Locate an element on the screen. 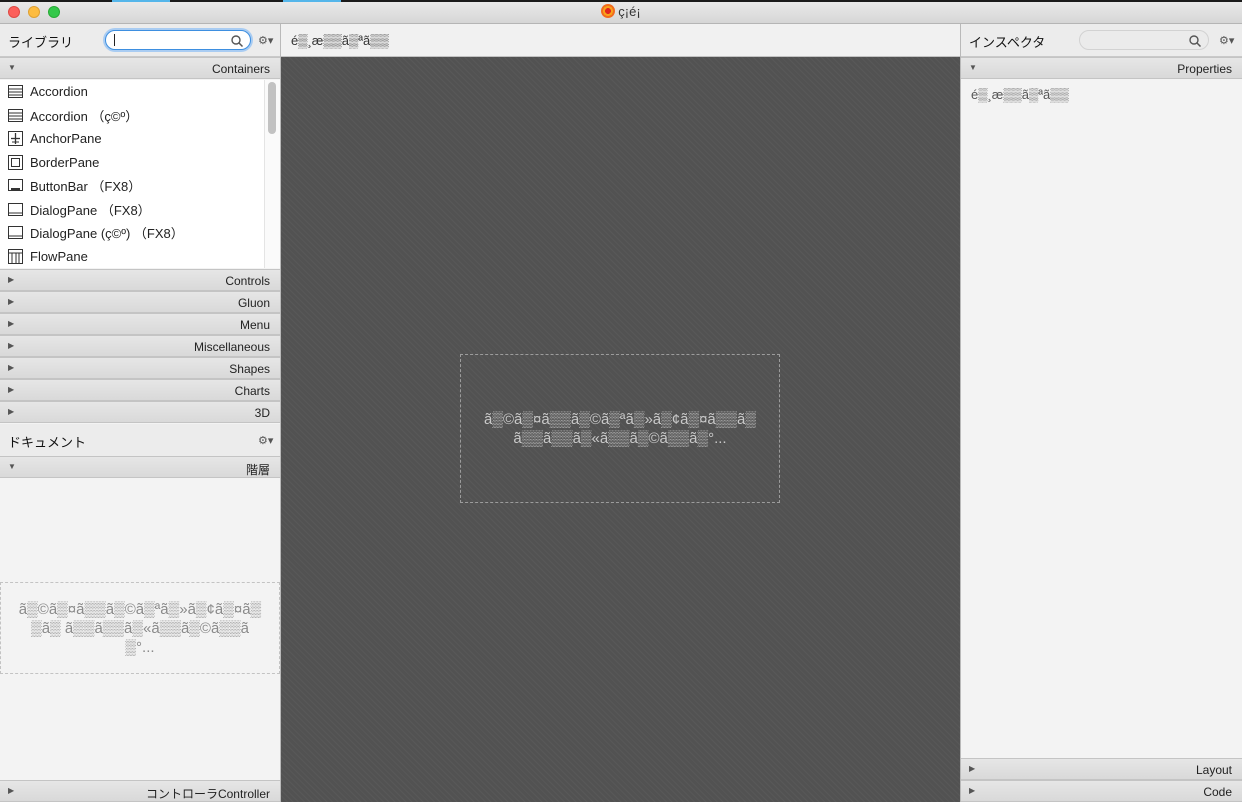 The image size is (1242, 802). section-charts: ▶ Charts is located at coordinates (140, 390).